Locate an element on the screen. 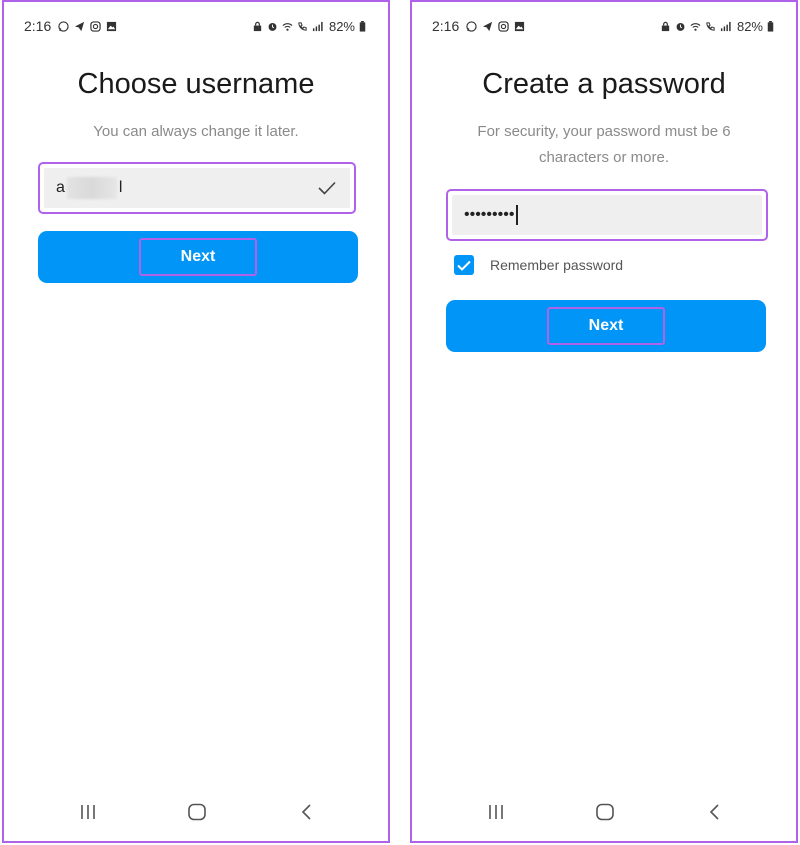 This screenshot has height=845, width=800. username-field-highlight: al is located at coordinates (197, 188).